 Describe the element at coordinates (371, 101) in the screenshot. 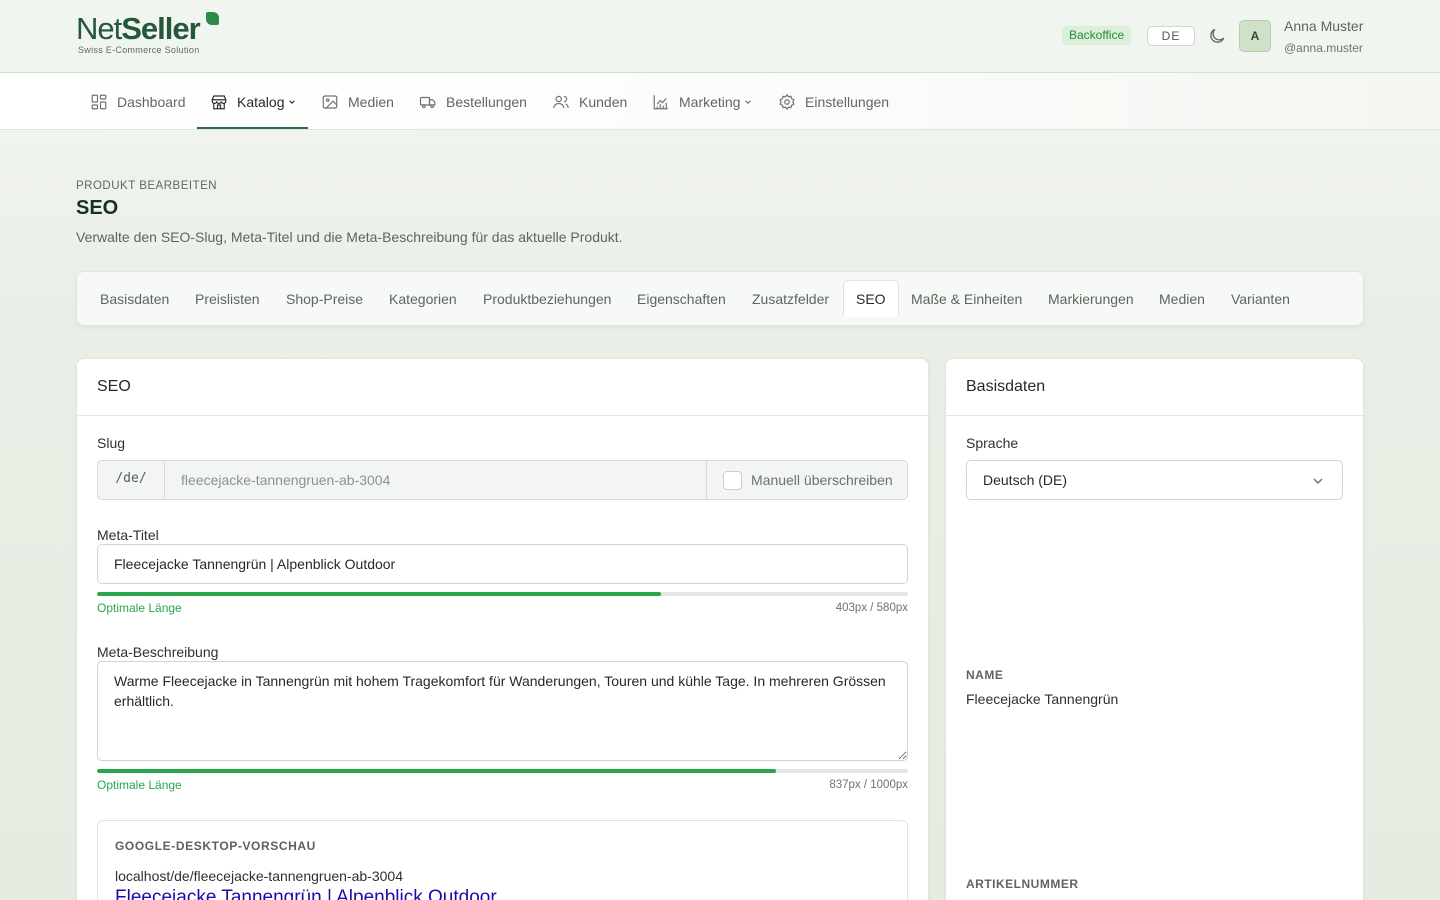

I see `nav-label: Medien` at that location.